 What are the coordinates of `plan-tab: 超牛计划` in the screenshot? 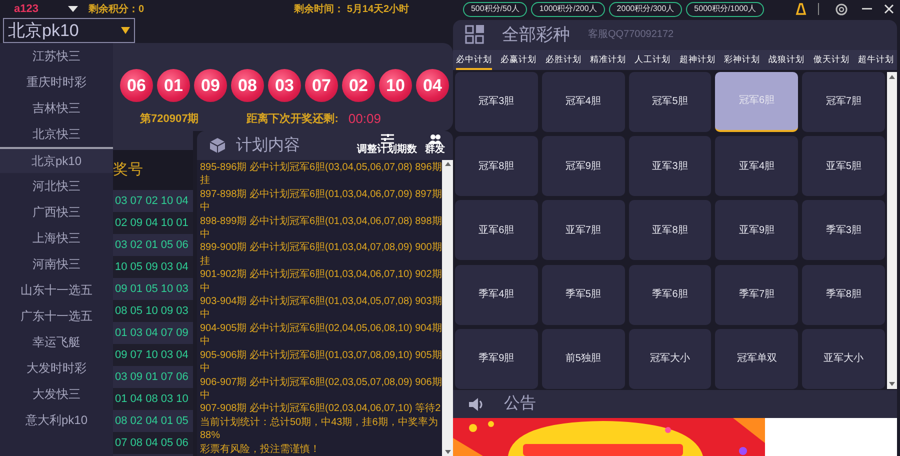 It's located at (876, 60).